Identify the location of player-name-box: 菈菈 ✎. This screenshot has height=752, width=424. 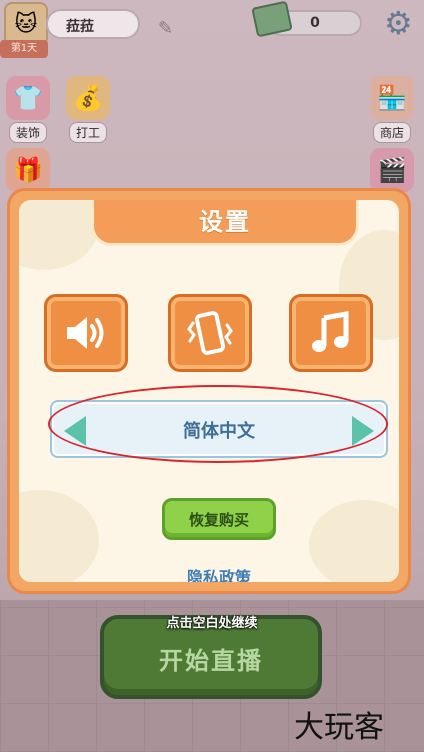
(109, 24).